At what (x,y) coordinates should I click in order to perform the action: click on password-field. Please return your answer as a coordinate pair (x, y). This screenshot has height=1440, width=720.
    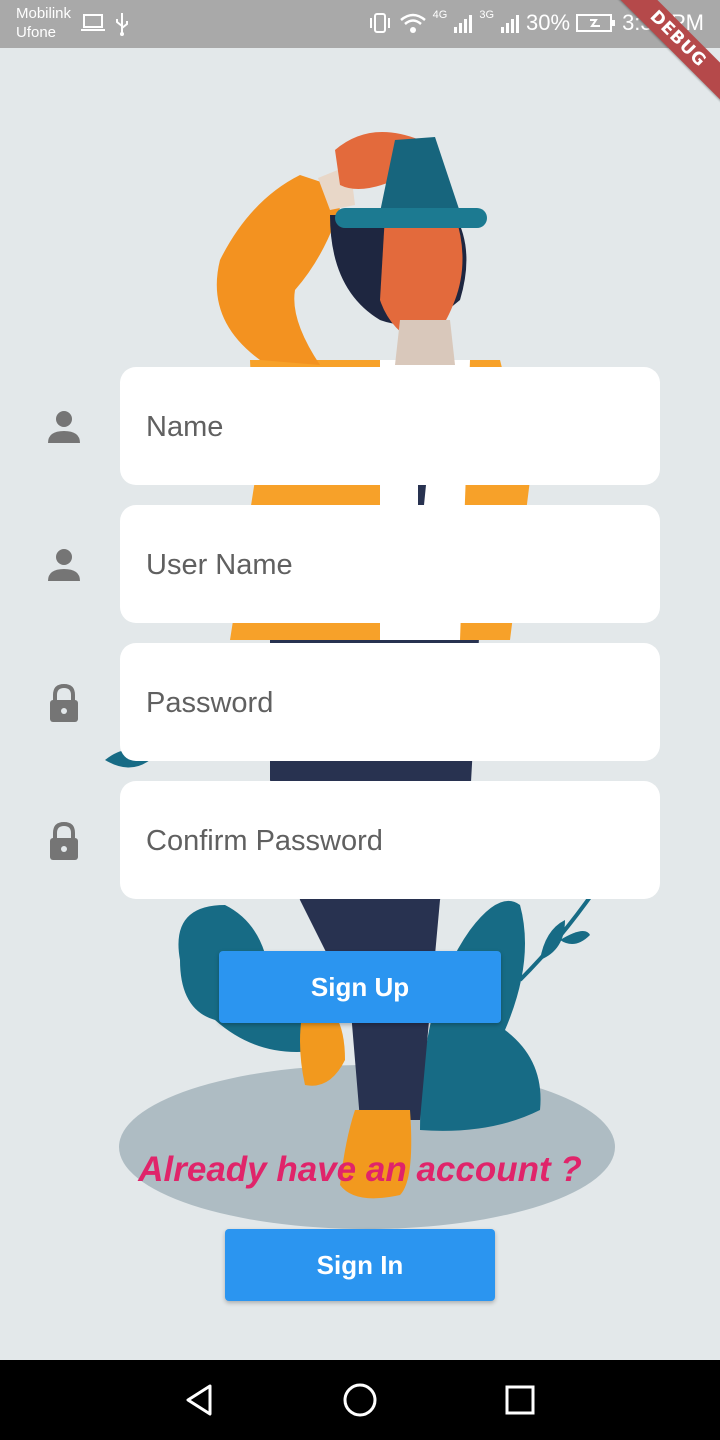
    Looking at the image, I should click on (390, 703).